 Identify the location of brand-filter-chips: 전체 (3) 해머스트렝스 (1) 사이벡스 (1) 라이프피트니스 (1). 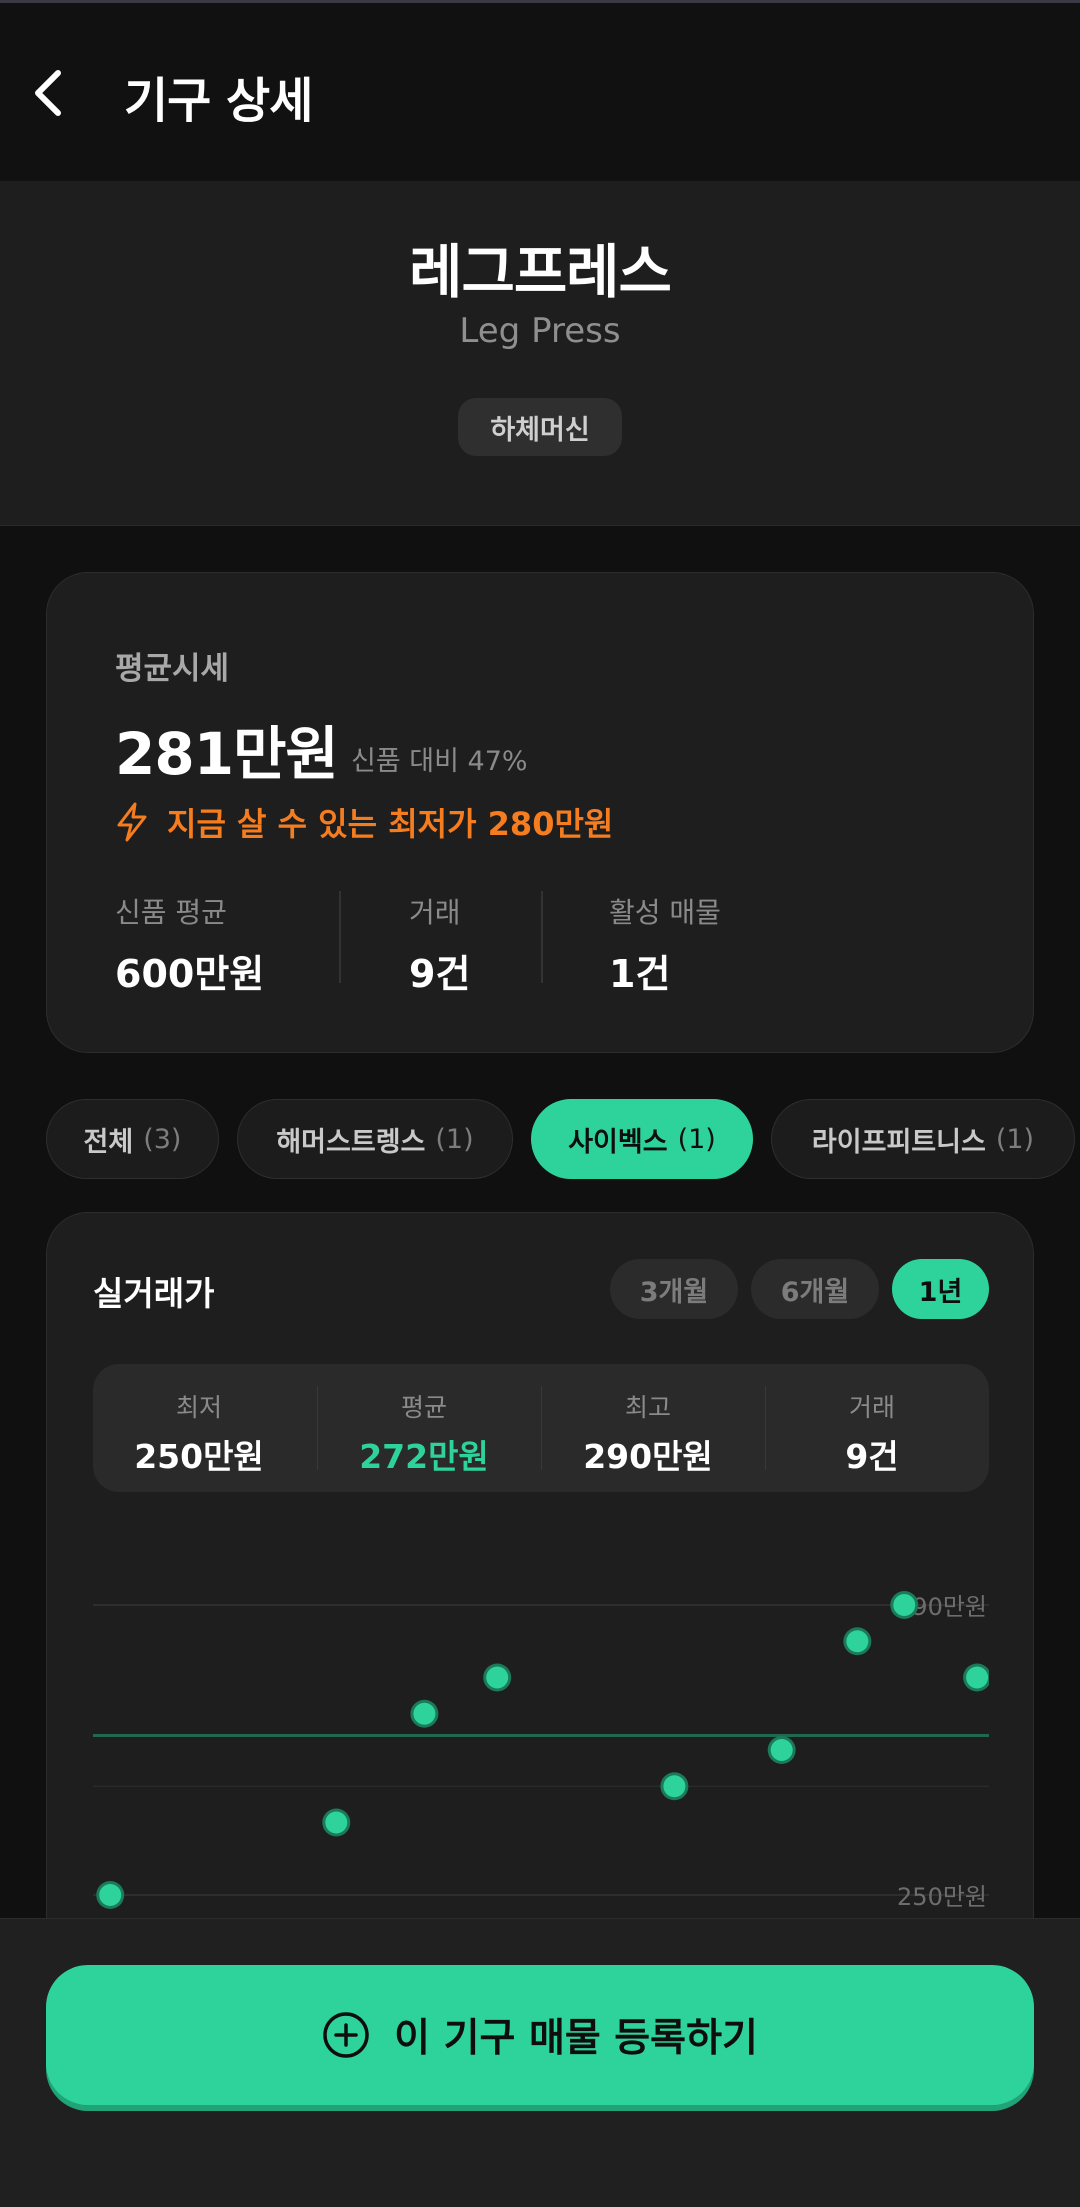
(563, 1139).